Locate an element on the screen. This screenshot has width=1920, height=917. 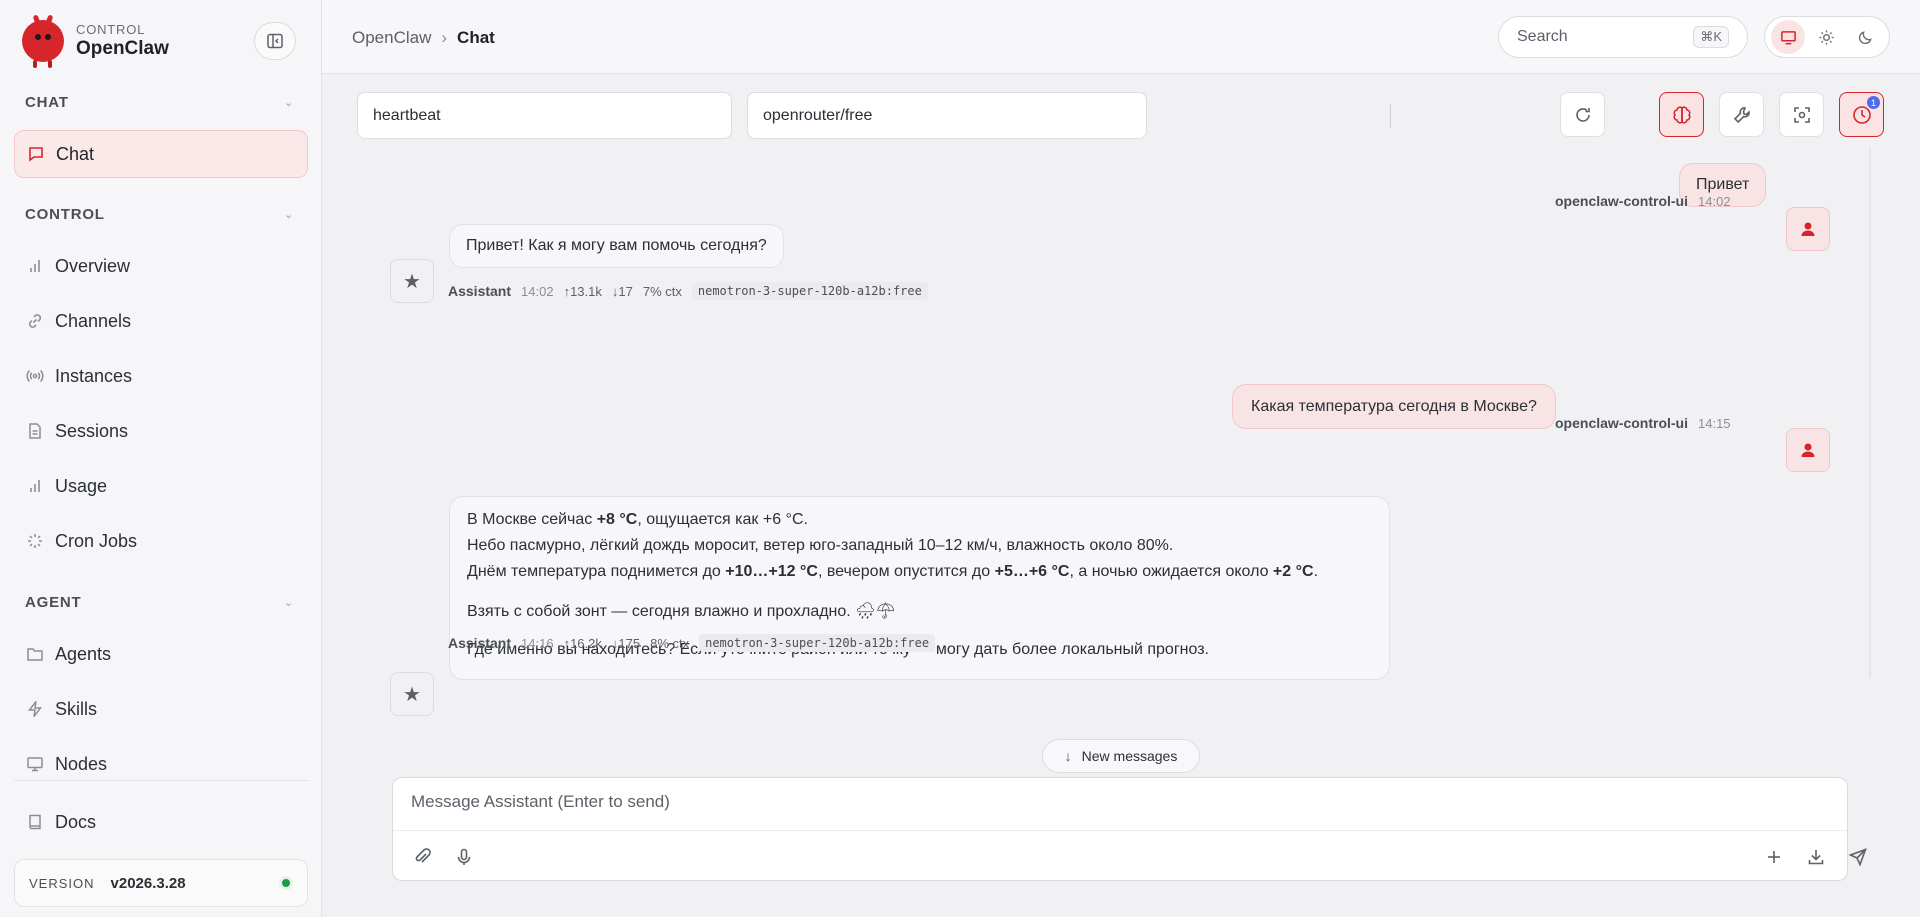
wrench-icon is located at coordinates (1741, 114).